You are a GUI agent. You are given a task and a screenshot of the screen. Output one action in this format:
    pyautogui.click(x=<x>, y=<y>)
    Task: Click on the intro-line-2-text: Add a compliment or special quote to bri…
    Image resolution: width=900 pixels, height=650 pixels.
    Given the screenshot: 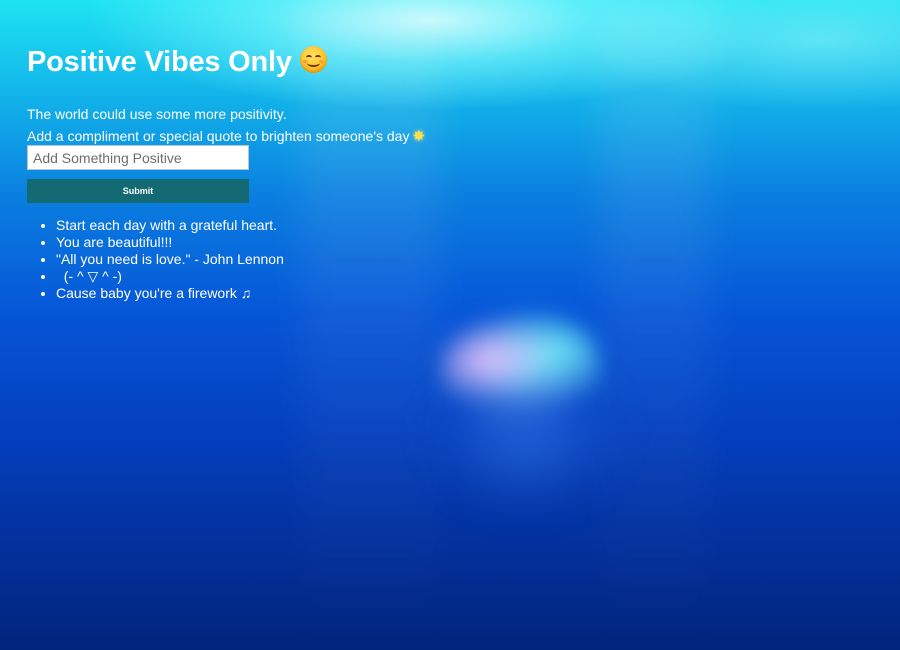 What is the action you would take?
    pyautogui.click(x=218, y=136)
    